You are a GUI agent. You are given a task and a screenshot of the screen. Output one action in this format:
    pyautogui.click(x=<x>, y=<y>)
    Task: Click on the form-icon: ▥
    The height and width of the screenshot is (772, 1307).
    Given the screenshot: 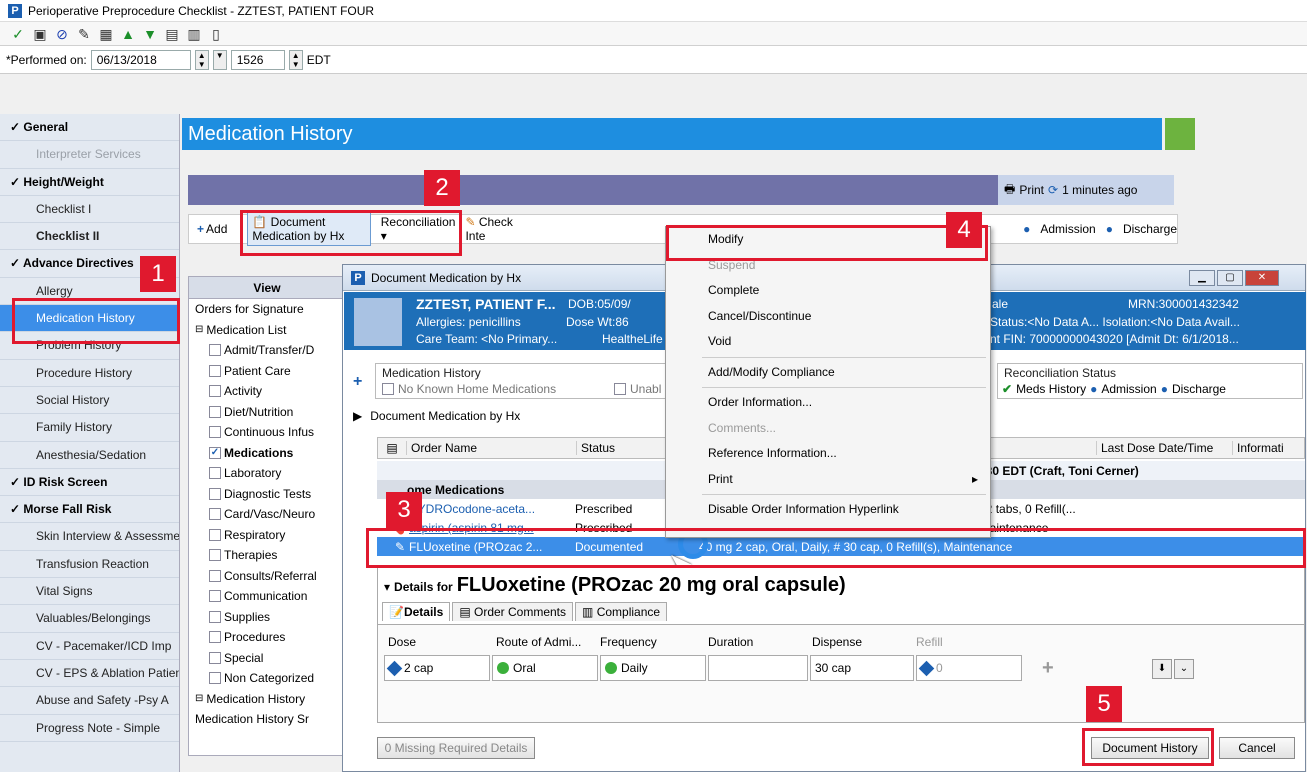 What is the action you would take?
    pyautogui.click(x=194, y=34)
    